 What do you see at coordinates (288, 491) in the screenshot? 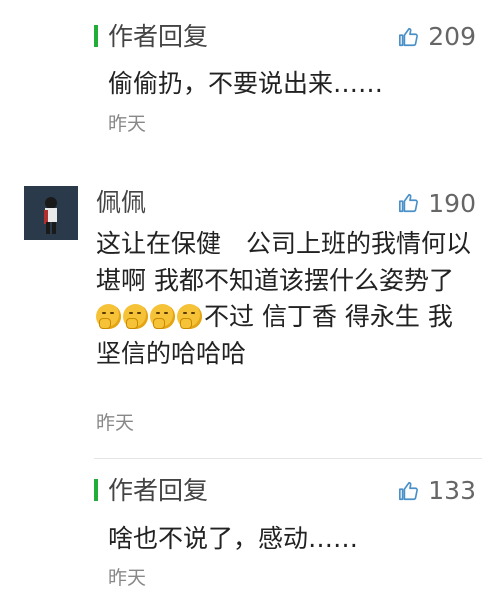
I see `author-reply-header: 作者回复 133` at bounding box center [288, 491].